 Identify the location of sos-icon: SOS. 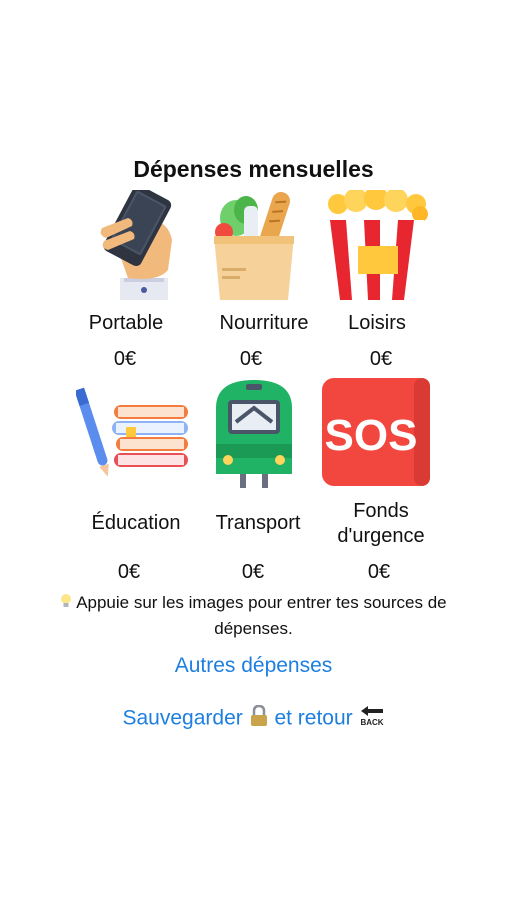
(376, 432).